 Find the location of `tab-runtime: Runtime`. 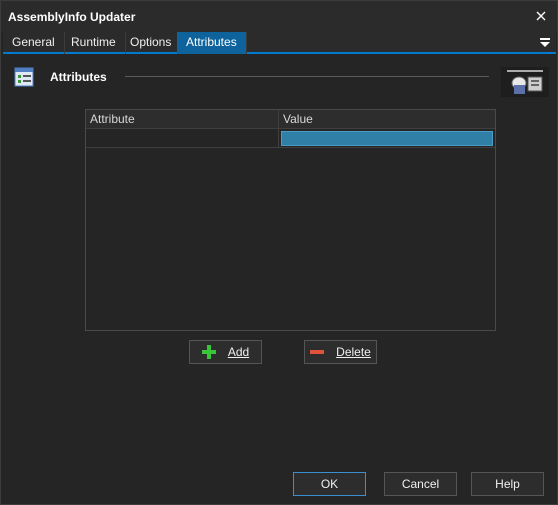

tab-runtime: Runtime is located at coordinates (94, 43).